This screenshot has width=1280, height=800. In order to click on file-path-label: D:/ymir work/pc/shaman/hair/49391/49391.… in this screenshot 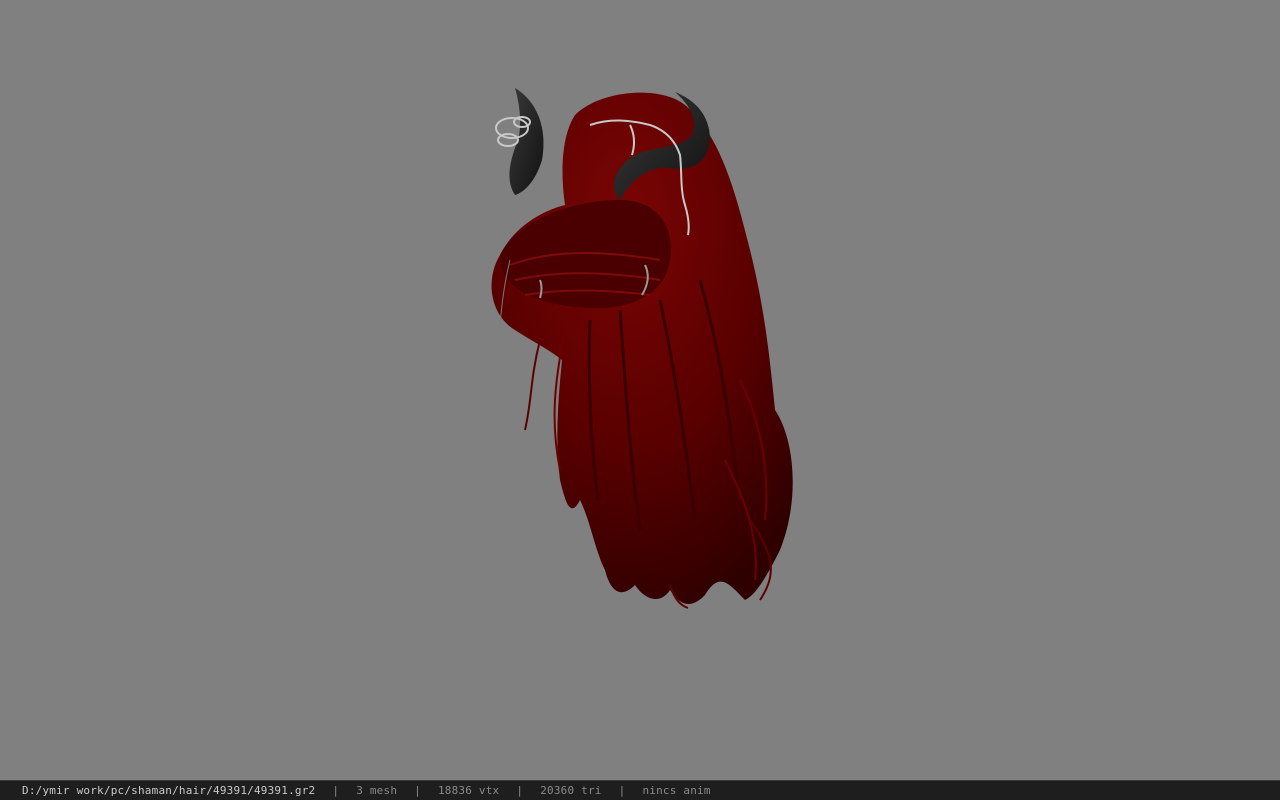, I will do `click(169, 790)`.